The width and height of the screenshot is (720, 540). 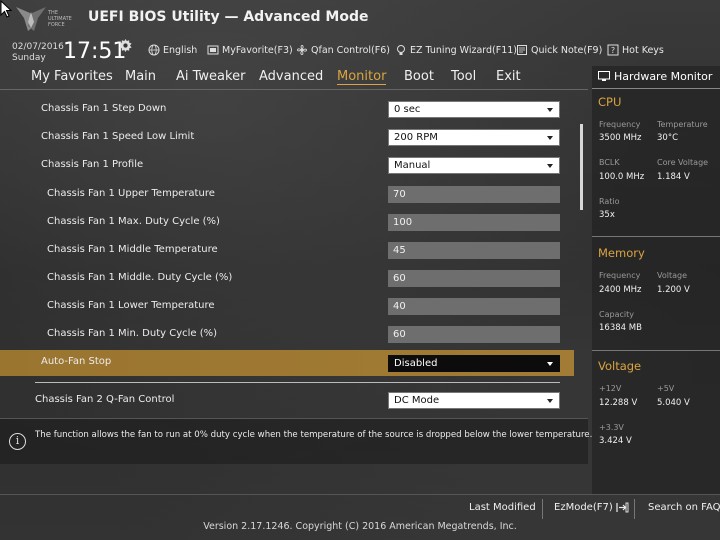 I want to click on favorite-icon, so click(x=213, y=50).